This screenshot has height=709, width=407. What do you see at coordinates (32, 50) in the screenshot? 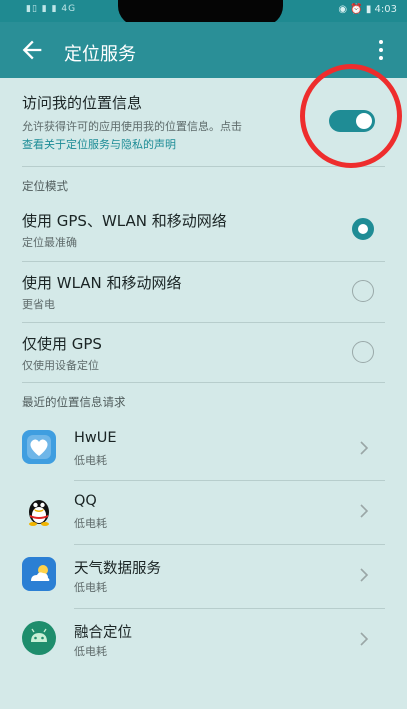
I see `arrow-left-icon` at bounding box center [32, 50].